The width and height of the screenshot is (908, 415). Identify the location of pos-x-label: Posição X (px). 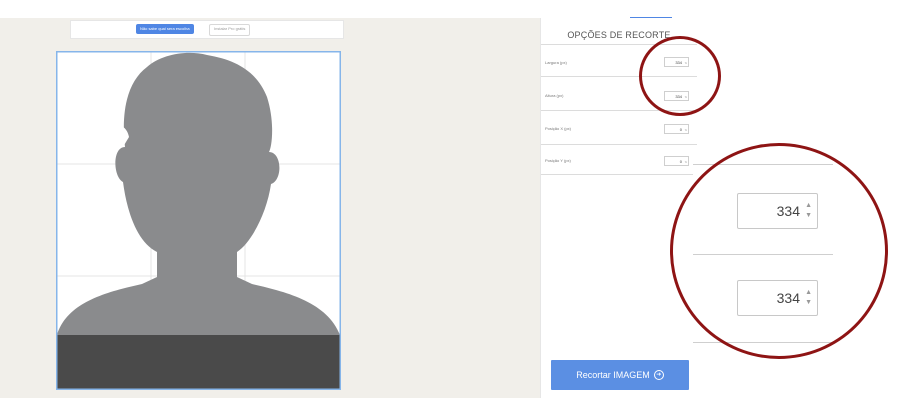
(558, 128).